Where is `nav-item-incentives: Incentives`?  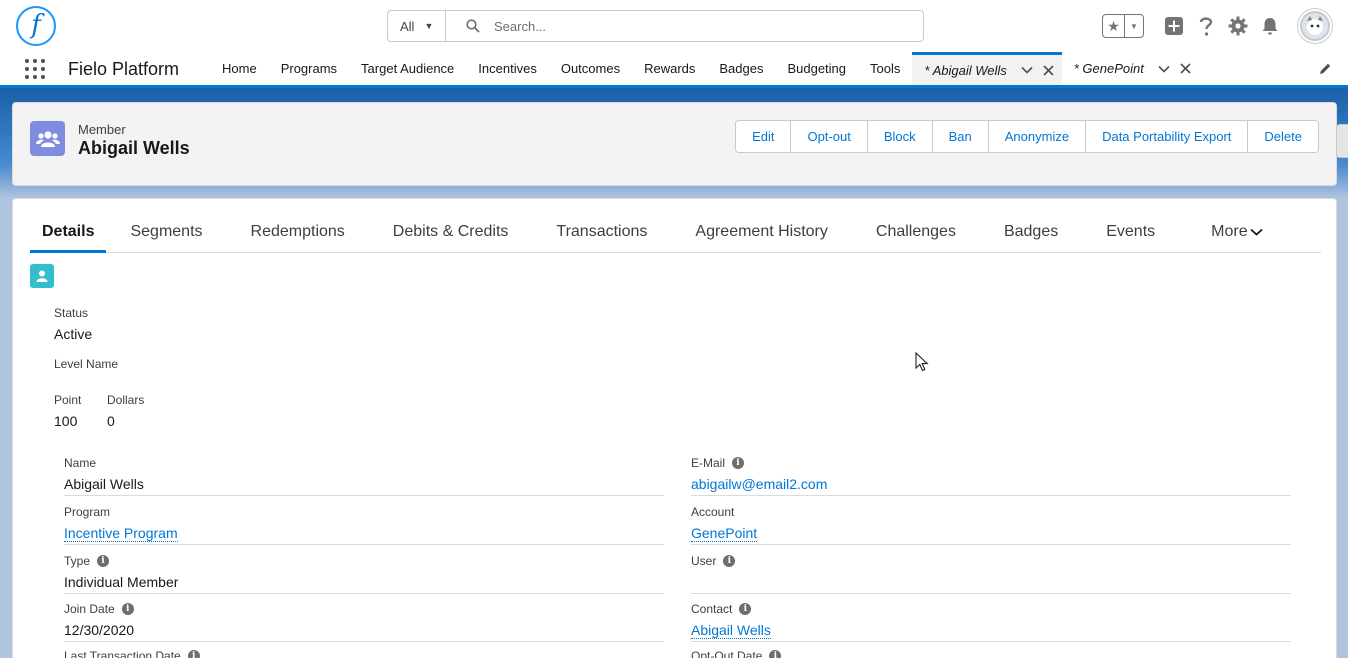
nav-item-incentives: Incentives is located at coordinates (507, 68).